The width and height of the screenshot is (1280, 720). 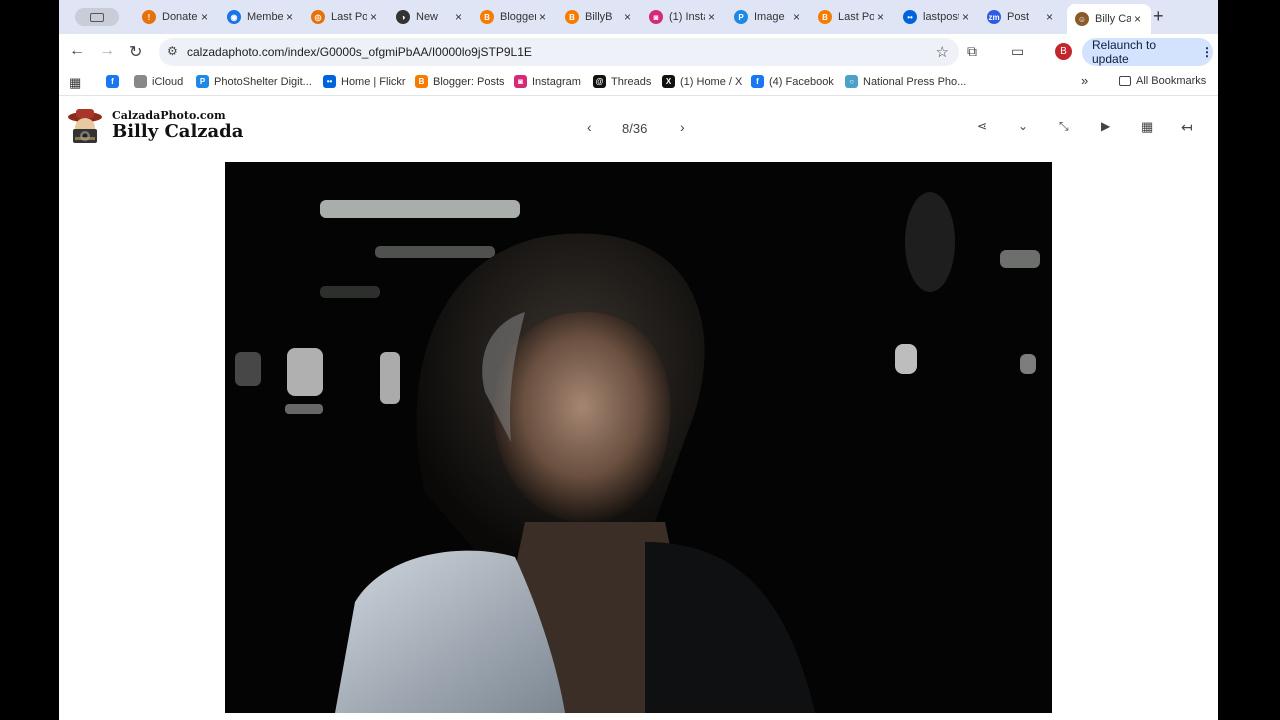 What do you see at coordinates (1158, 16) in the screenshot?
I see `new-tab-button: +` at bounding box center [1158, 16].